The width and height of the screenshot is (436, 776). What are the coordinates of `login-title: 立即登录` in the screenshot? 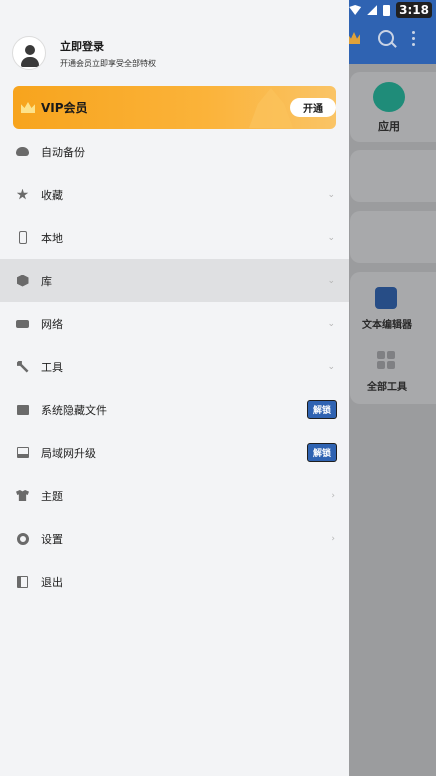 It's located at (108, 46).